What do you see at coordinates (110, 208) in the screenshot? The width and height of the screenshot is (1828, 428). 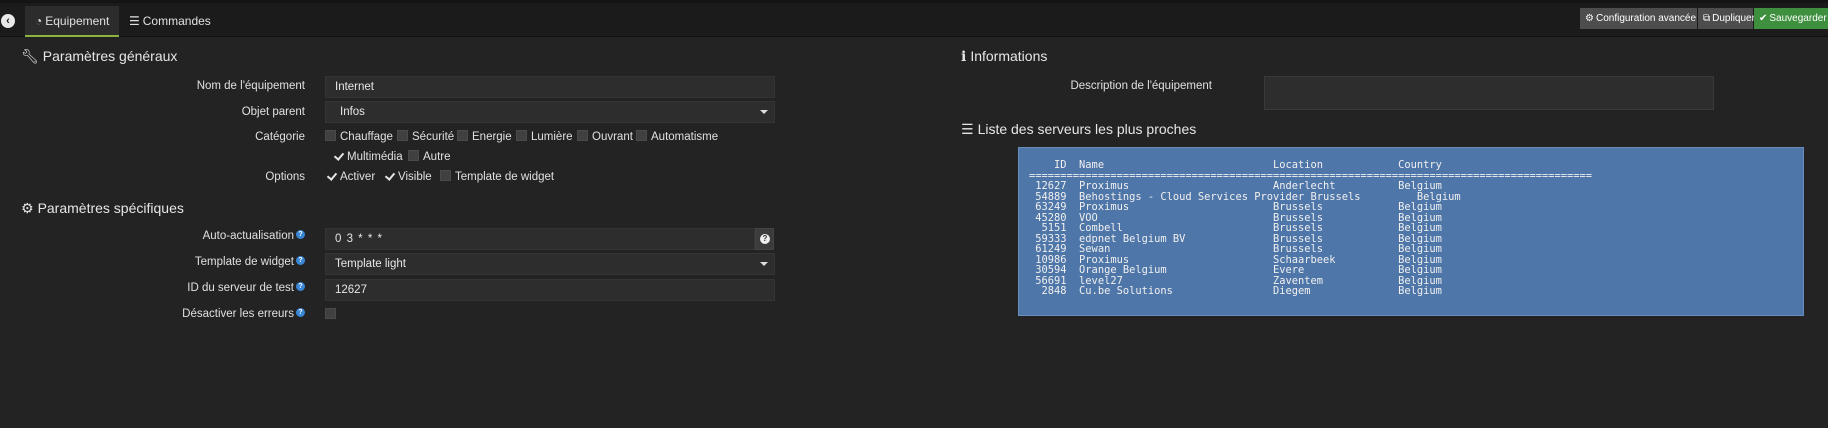 I see `specific-title: Paramètres spécifiques` at bounding box center [110, 208].